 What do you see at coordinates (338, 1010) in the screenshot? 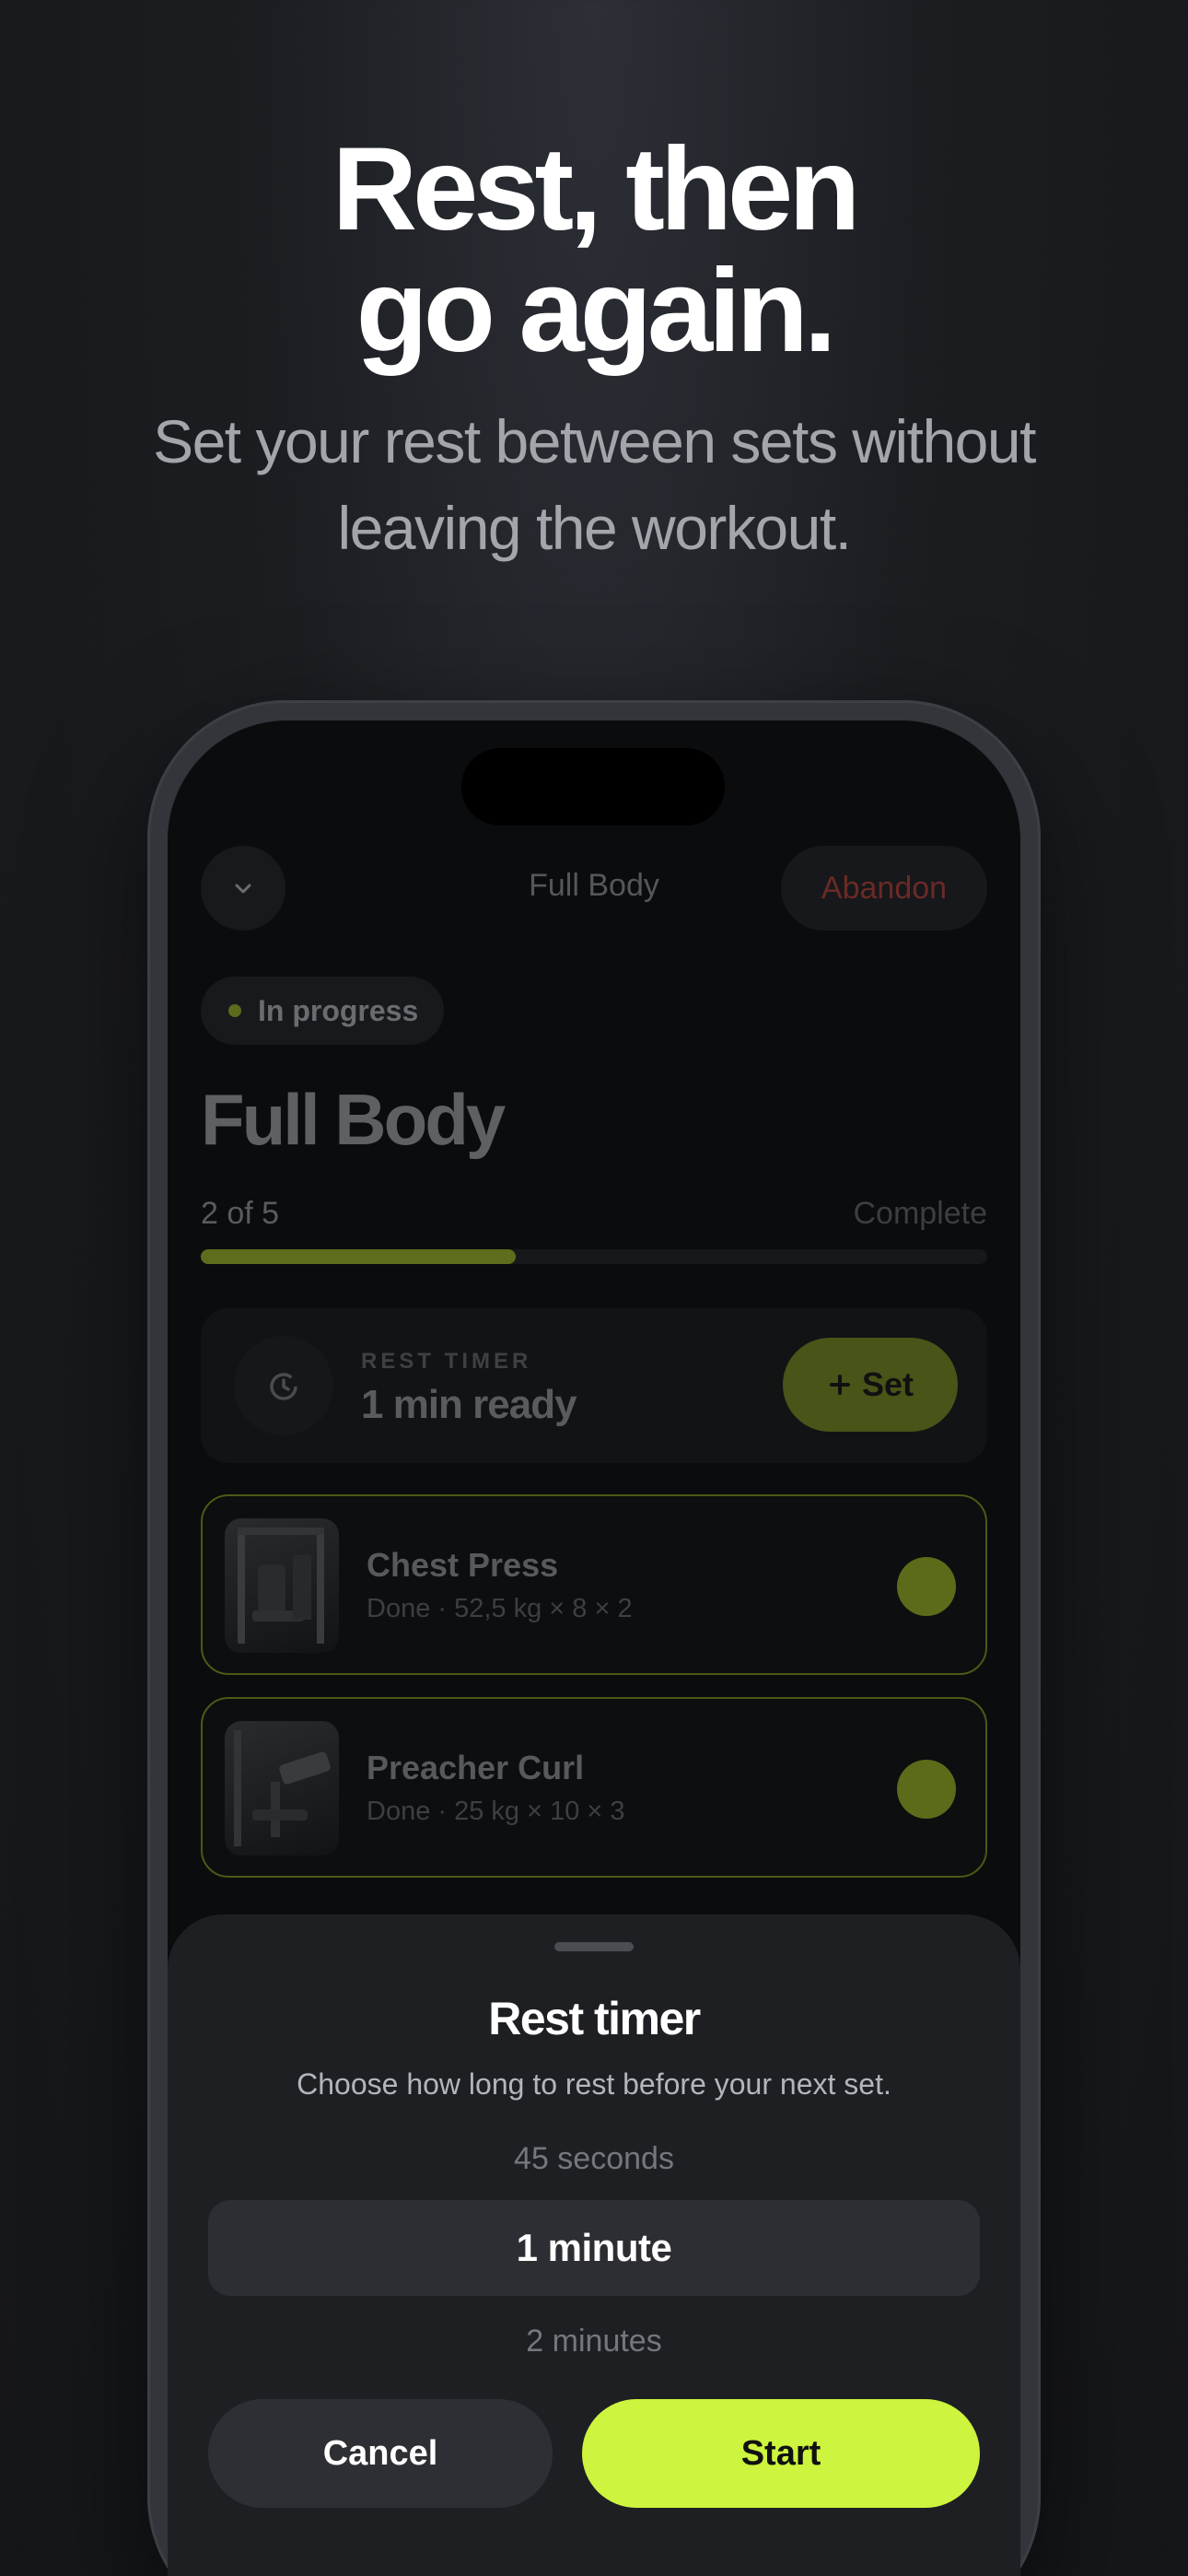
I see `status-label: In progress` at bounding box center [338, 1010].